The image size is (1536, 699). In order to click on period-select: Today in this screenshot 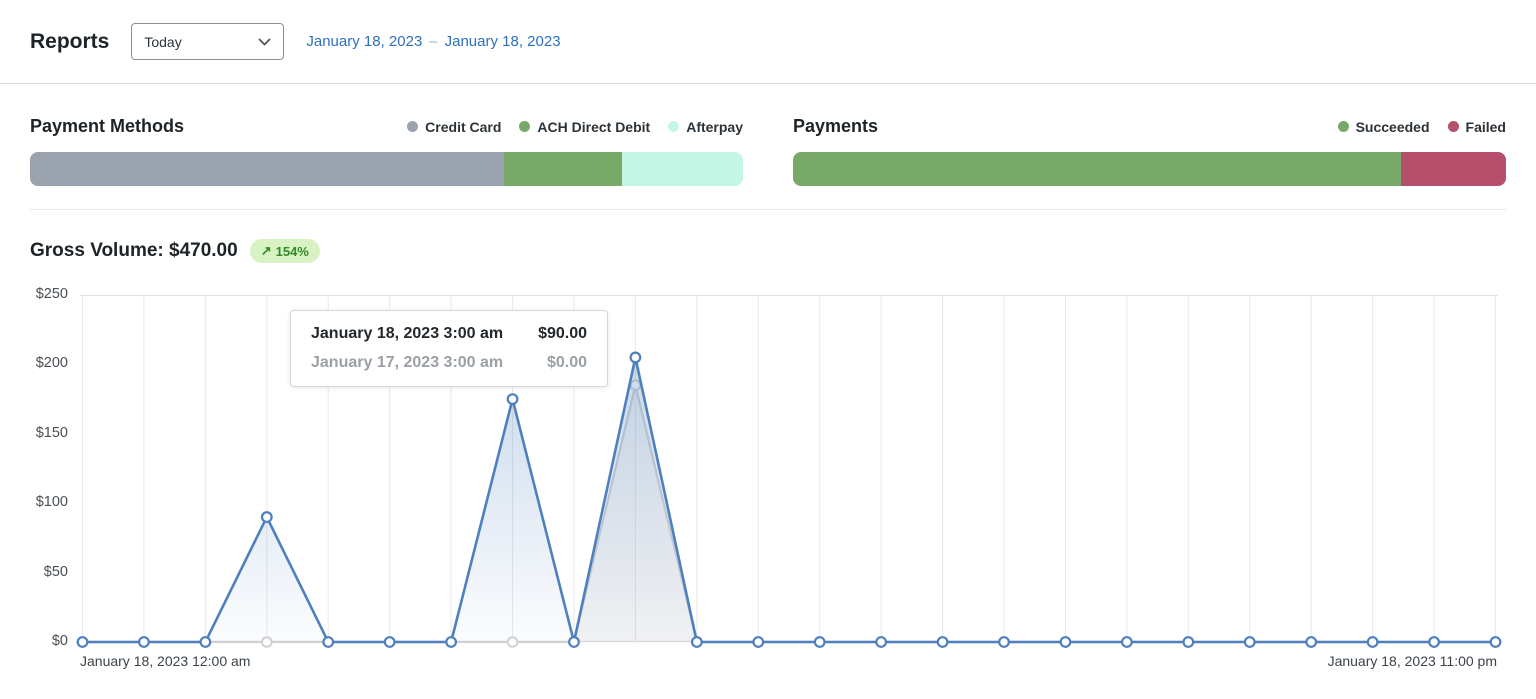, I will do `click(208, 41)`.